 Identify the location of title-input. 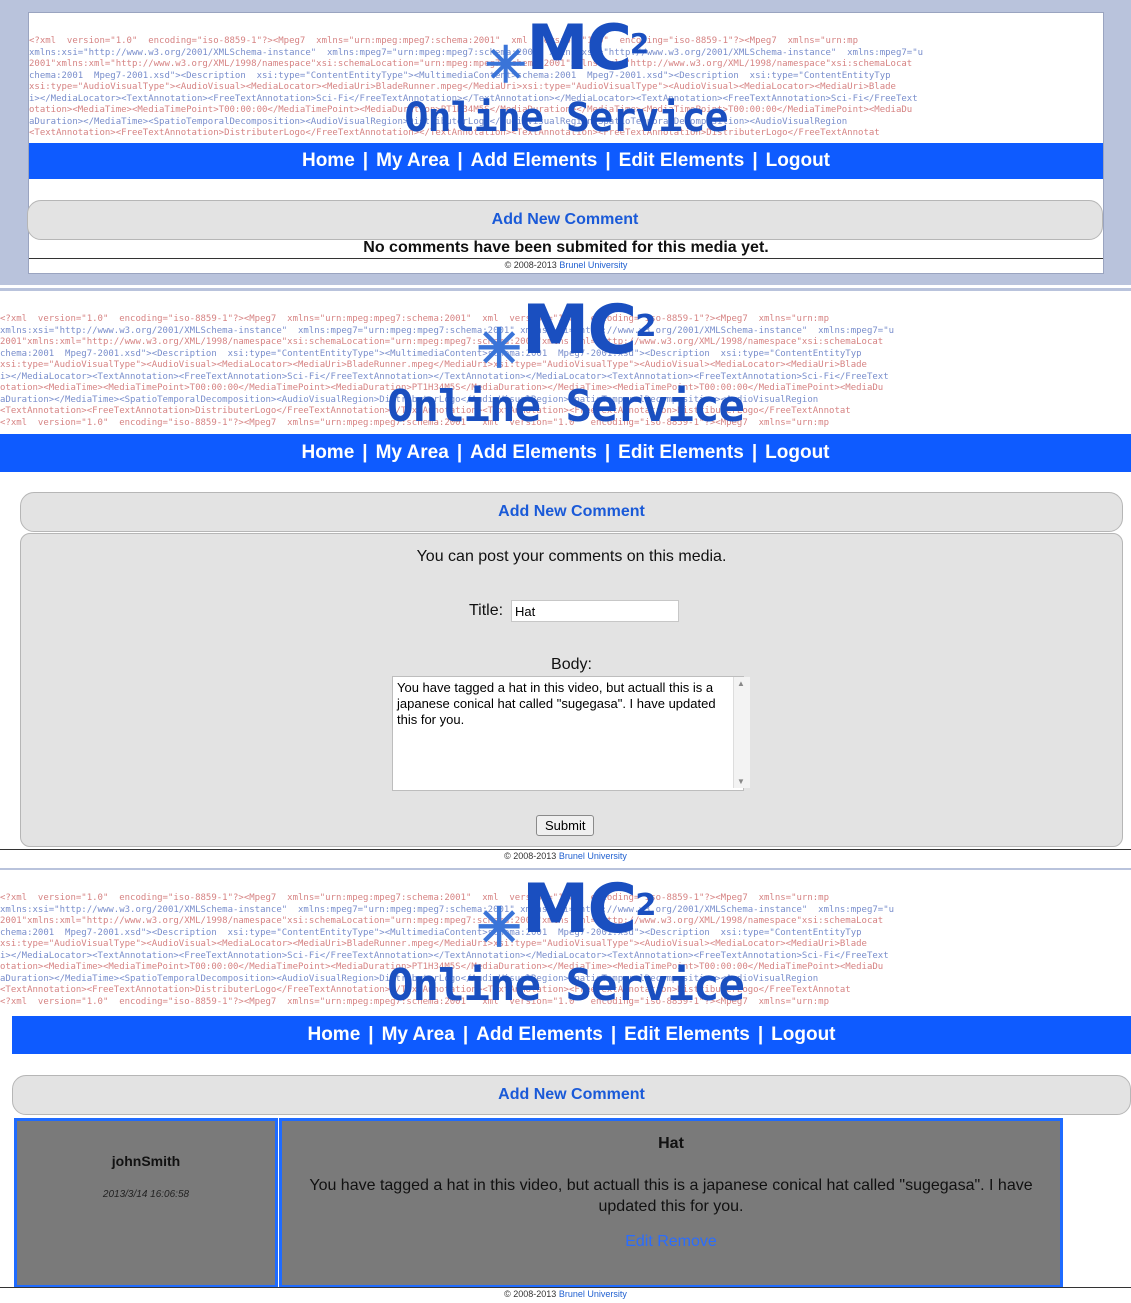
(595, 611).